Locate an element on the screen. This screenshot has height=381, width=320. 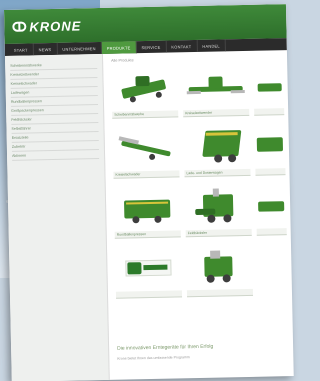
product-tile: Feldhäcksler is located at coordinates (218, 213).